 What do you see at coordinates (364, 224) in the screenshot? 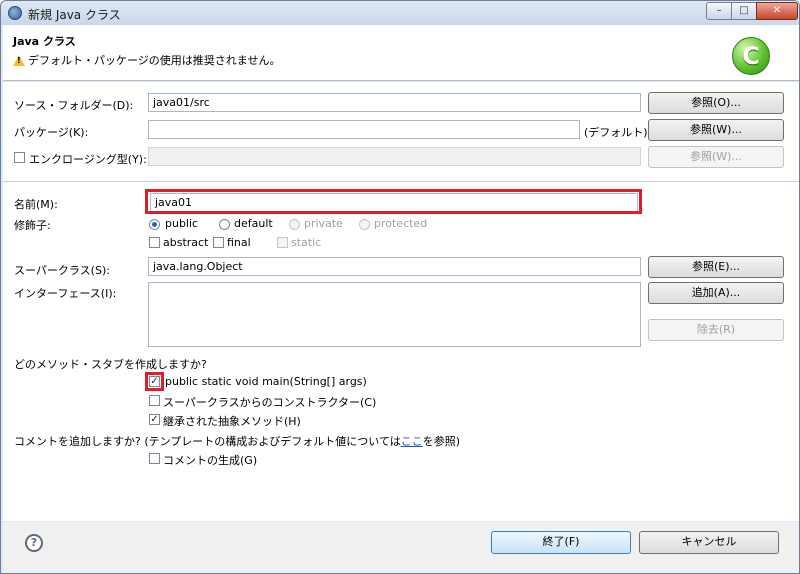
I see `protected-radio` at bounding box center [364, 224].